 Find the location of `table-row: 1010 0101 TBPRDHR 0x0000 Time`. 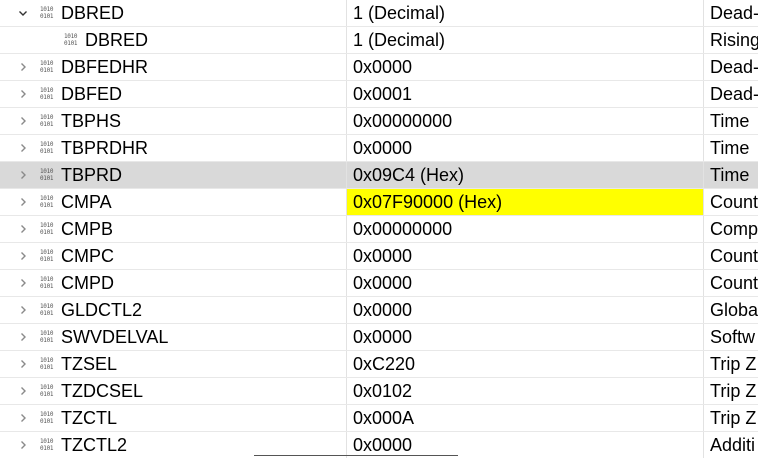

table-row: 1010 0101 TBPRDHR 0x0000 Time is located at coordinates (379, 148).